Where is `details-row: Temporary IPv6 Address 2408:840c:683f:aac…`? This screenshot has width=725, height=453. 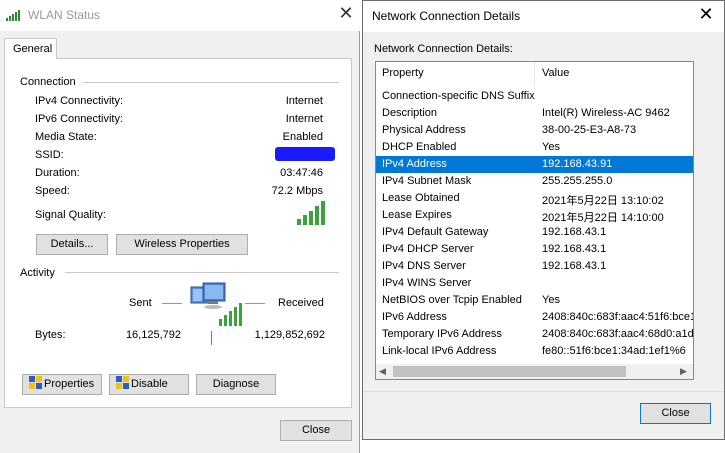 details-row: Temporary IPv6 Address 2408:840c:683f:aac… is located at coordinates (534, 334).